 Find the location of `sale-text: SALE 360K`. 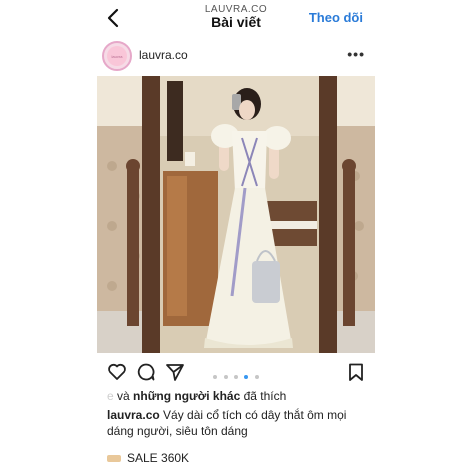

sale-text: SALE 360K is located at coordinates (158, 458).